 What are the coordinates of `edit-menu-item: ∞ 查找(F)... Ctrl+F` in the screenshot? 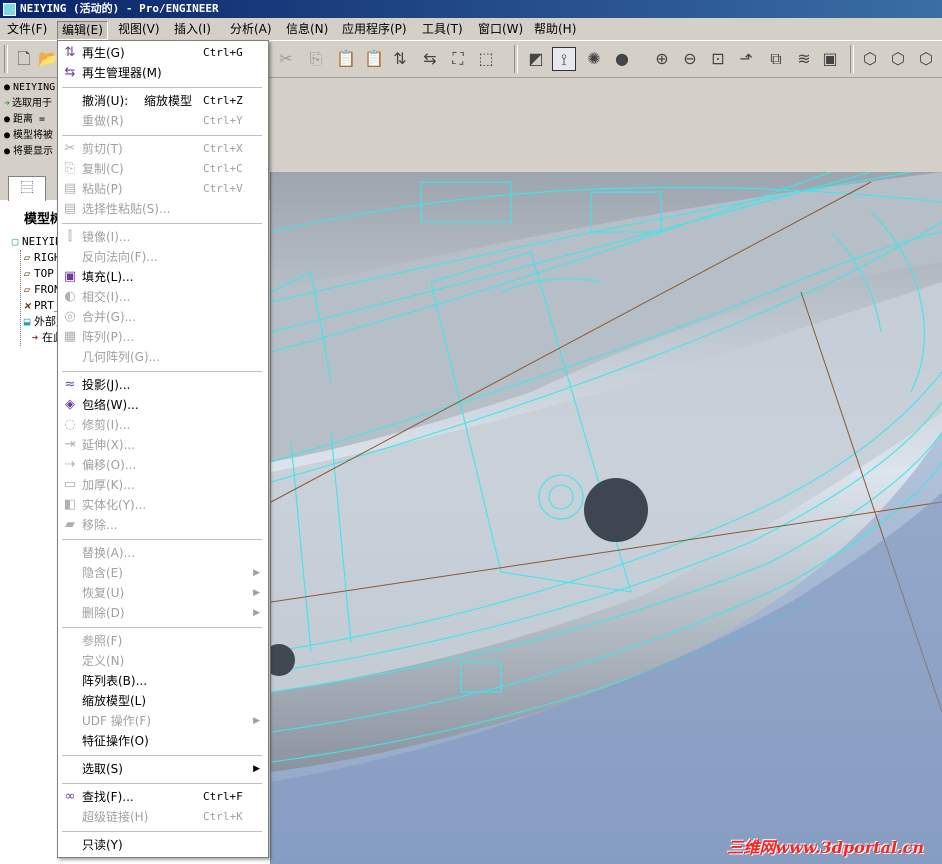 It's located at (163, 797).